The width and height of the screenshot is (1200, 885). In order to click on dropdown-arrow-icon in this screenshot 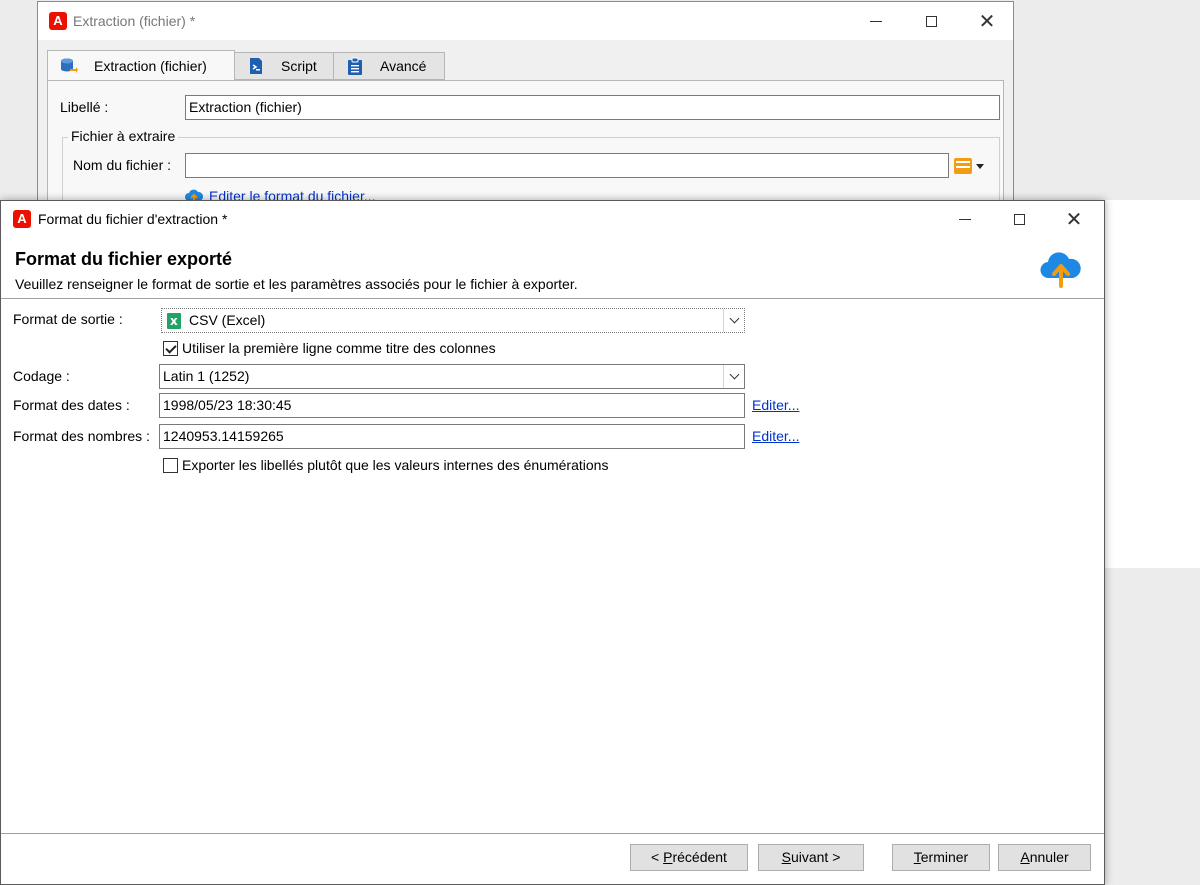, I will do `click(980, 166)`.